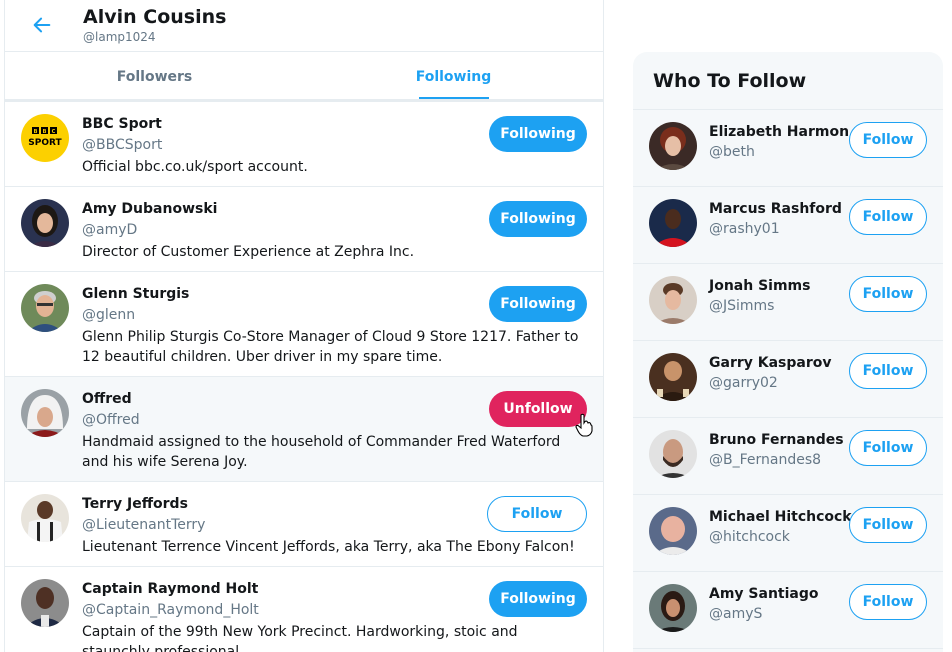 This screenshot has height=652, width=952. I want to click on suggestion-name: Michael Hitchcock, so click(780, 517).